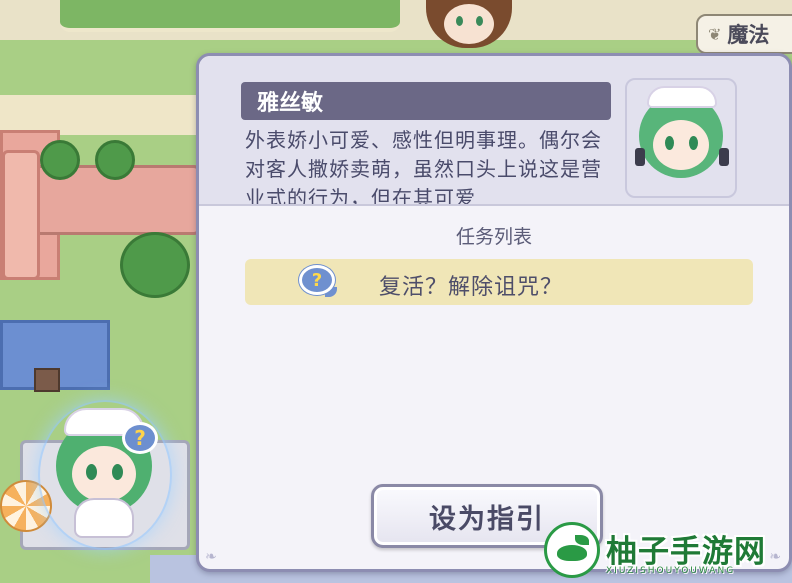  I want to click on bubble-body: ?, so click(317, 280).